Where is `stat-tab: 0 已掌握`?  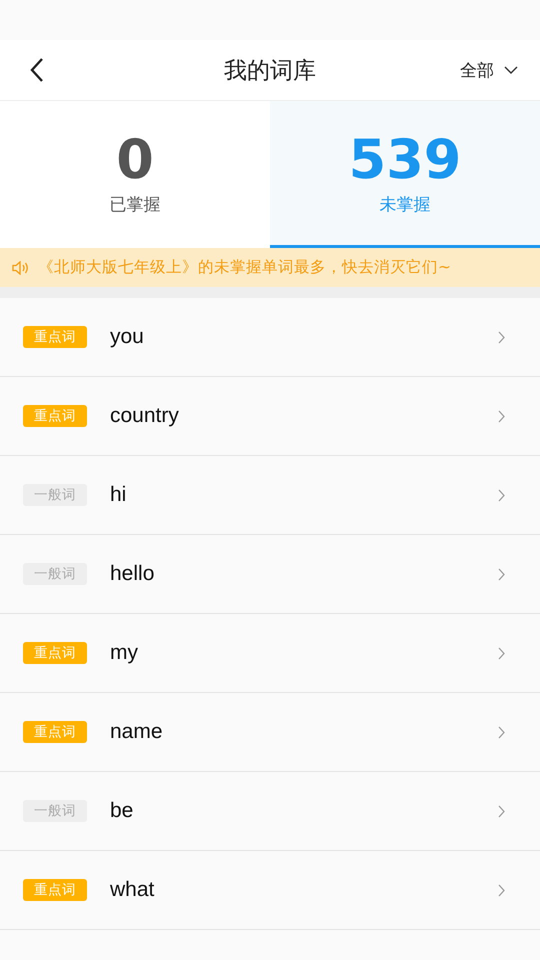
stat-tab: 0 已掌握 is located at coordinates (135, 174).